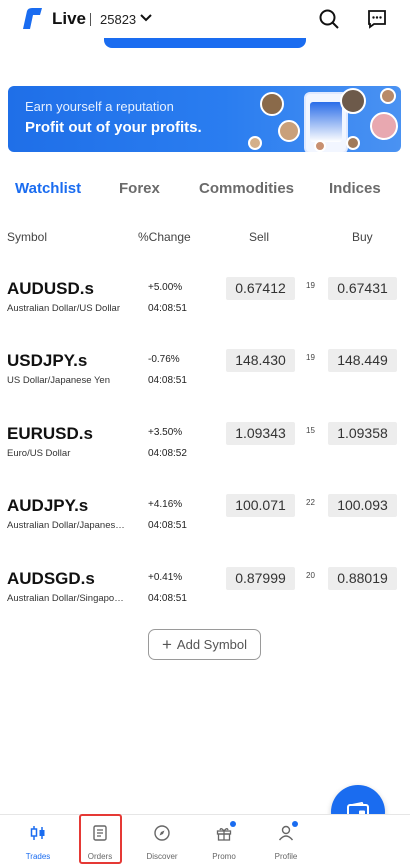 The width and height of the screenshot is (410, 867). I want to click on top-bar: Live 25823, so click(205, 21).